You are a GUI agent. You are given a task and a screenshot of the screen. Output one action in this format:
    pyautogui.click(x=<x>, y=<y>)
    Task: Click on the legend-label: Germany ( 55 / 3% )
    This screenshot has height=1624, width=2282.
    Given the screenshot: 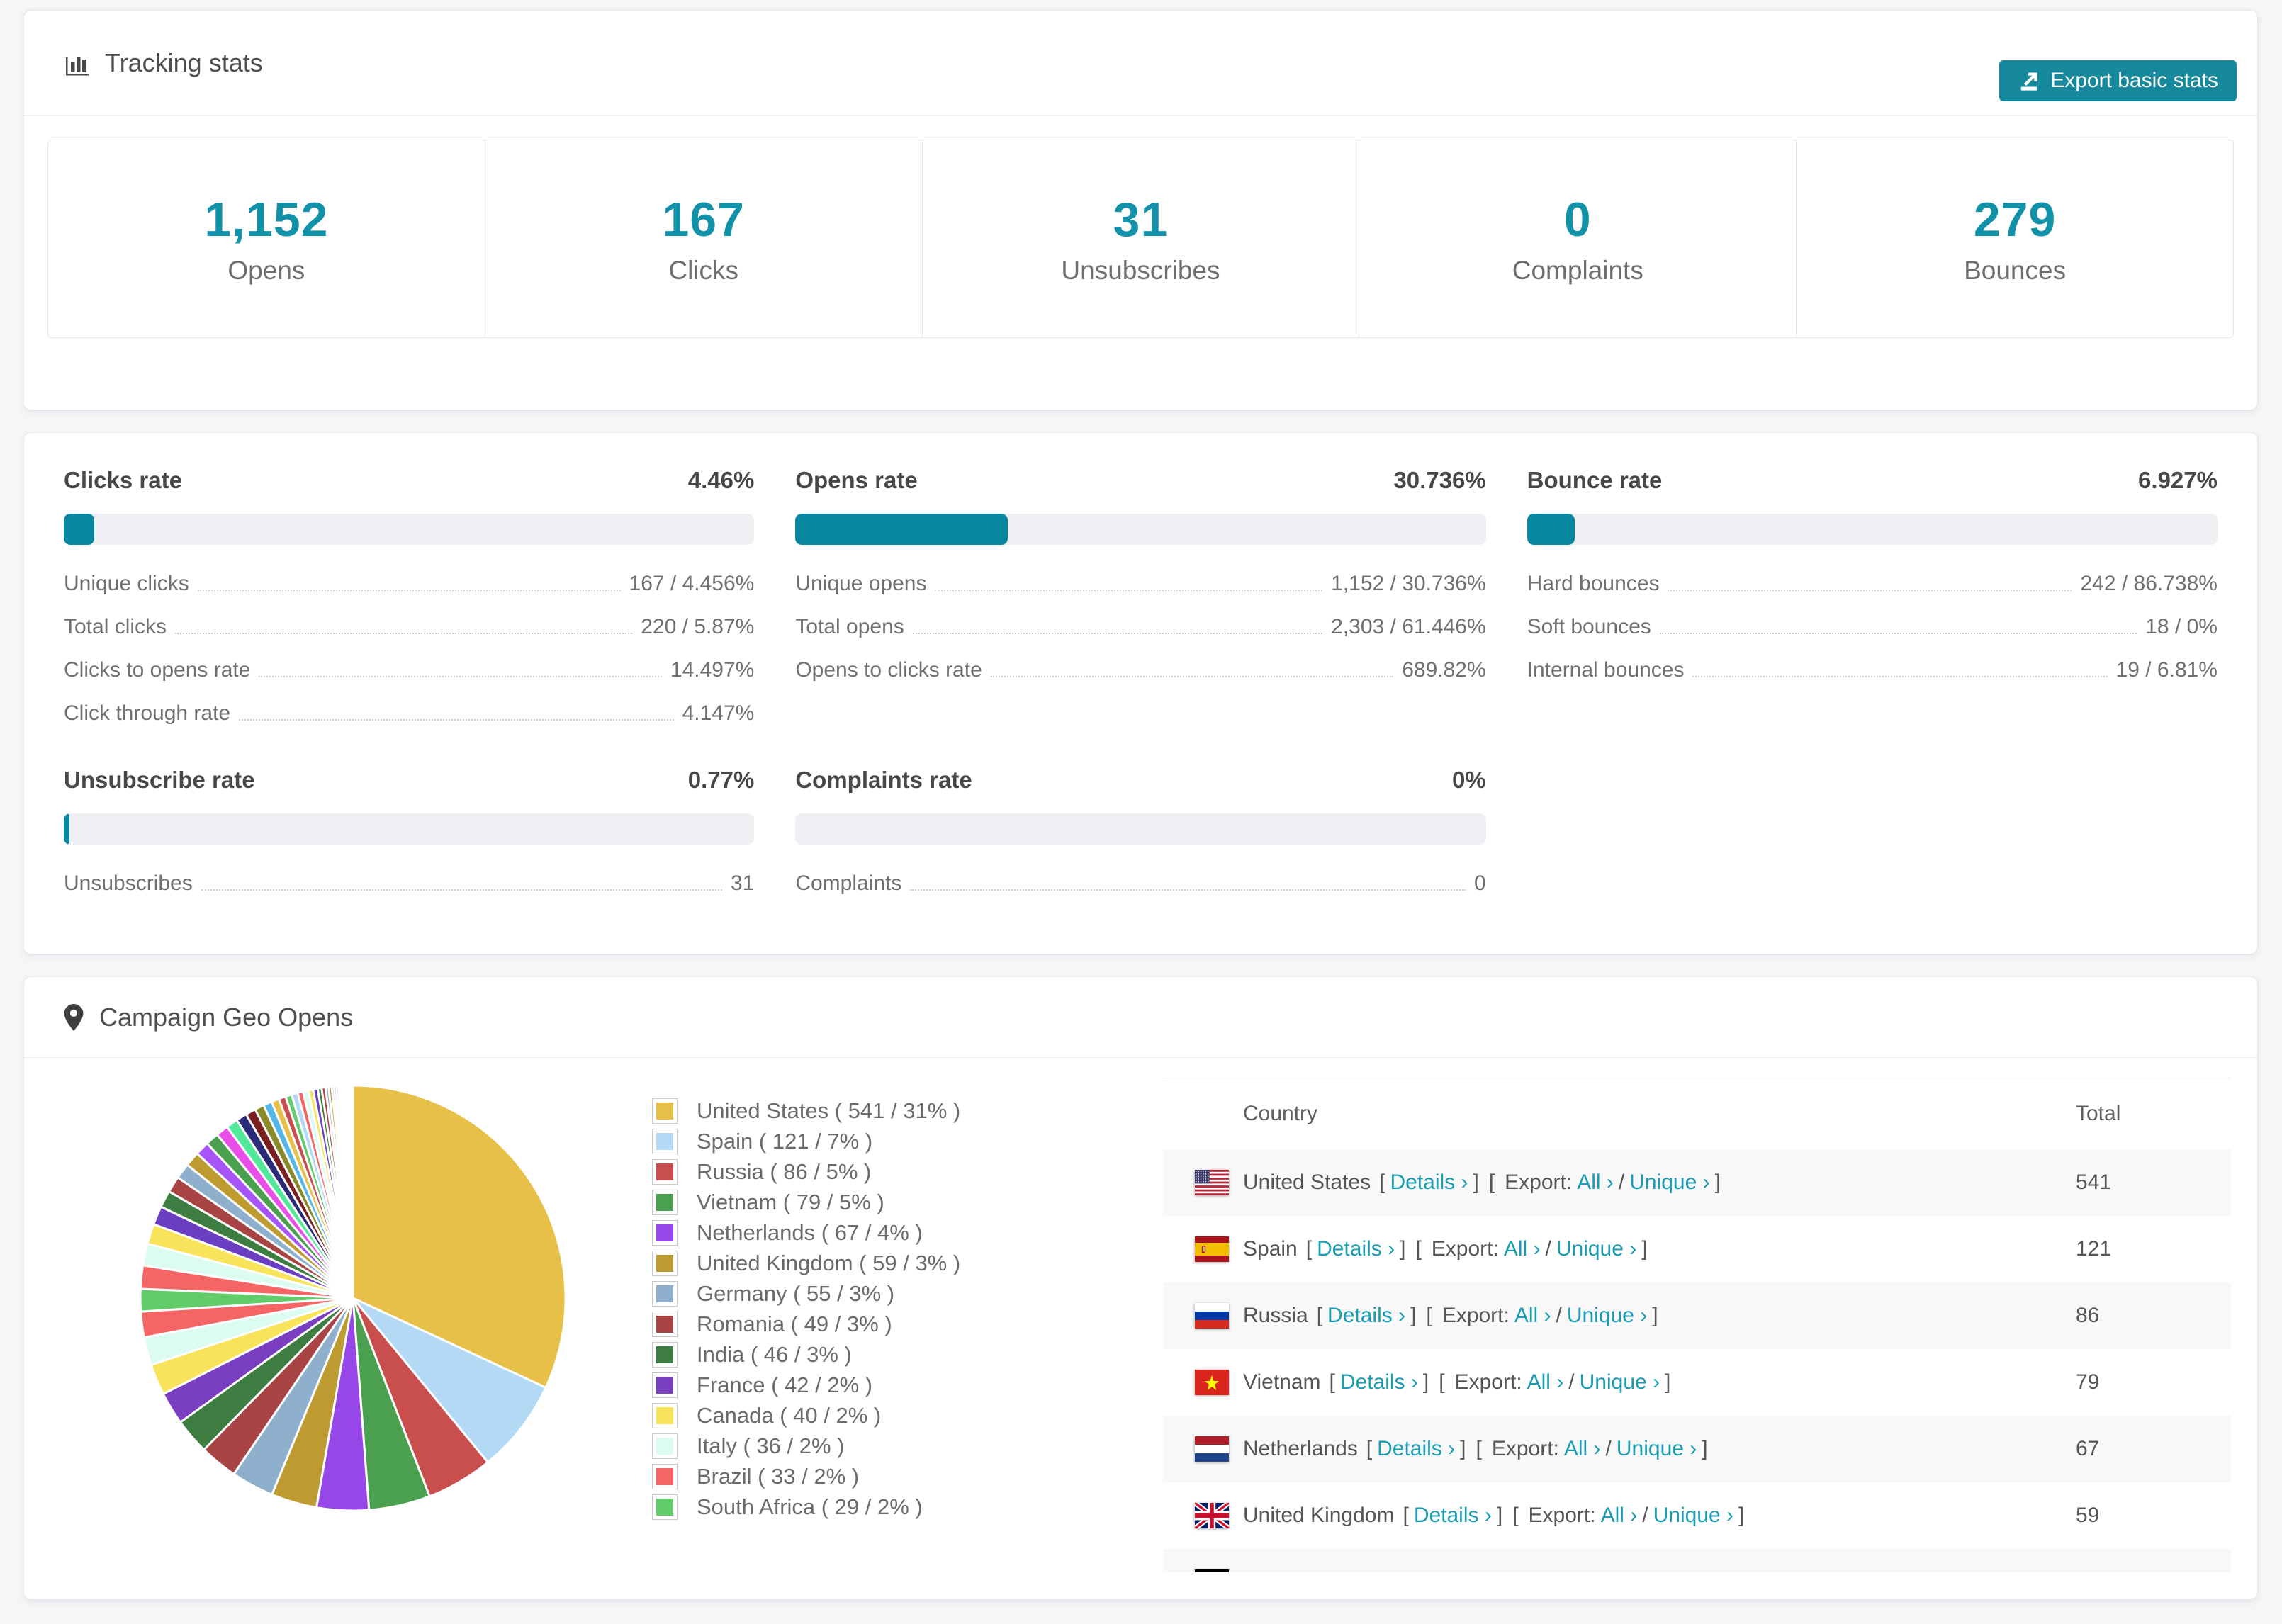 What is the action you would take?
    pyautogui.click(x=796, y=1293)
    